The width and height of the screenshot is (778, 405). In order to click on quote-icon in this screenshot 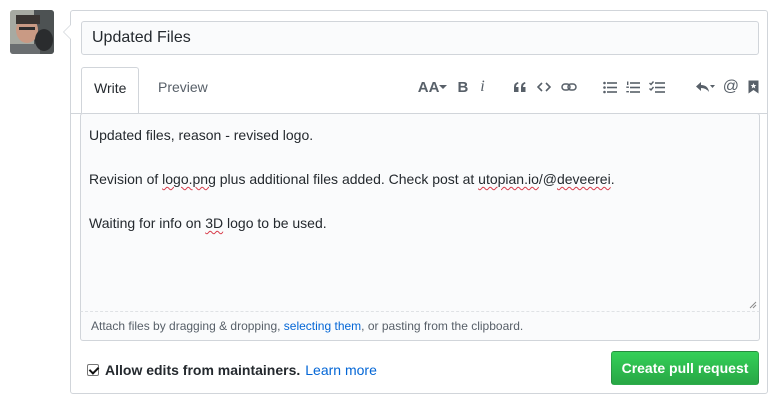, I will do `click(520, 87)`.